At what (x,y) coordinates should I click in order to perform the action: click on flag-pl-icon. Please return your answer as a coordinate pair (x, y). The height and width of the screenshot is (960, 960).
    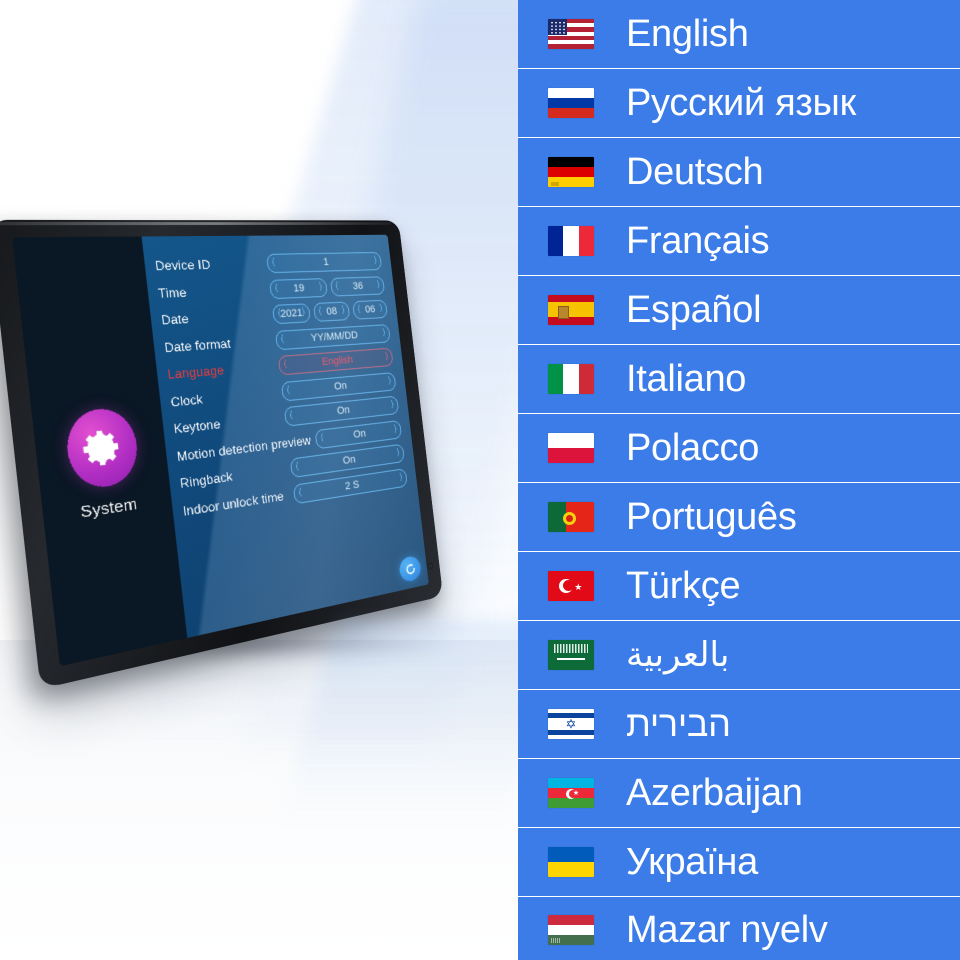
    Looking at the image, I should click on (571, 447).